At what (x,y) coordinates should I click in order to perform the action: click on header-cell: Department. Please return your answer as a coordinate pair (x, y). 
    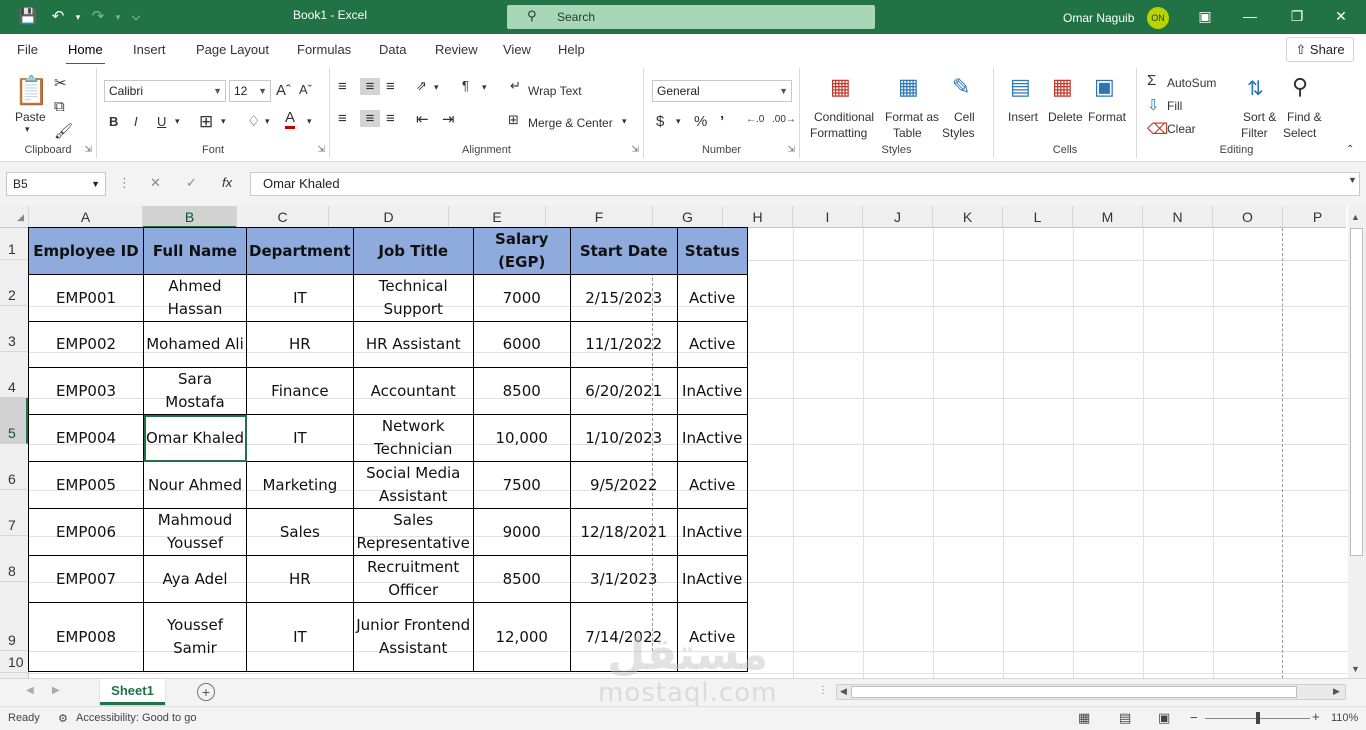
    Looking at the image, I should click on (300, 251).